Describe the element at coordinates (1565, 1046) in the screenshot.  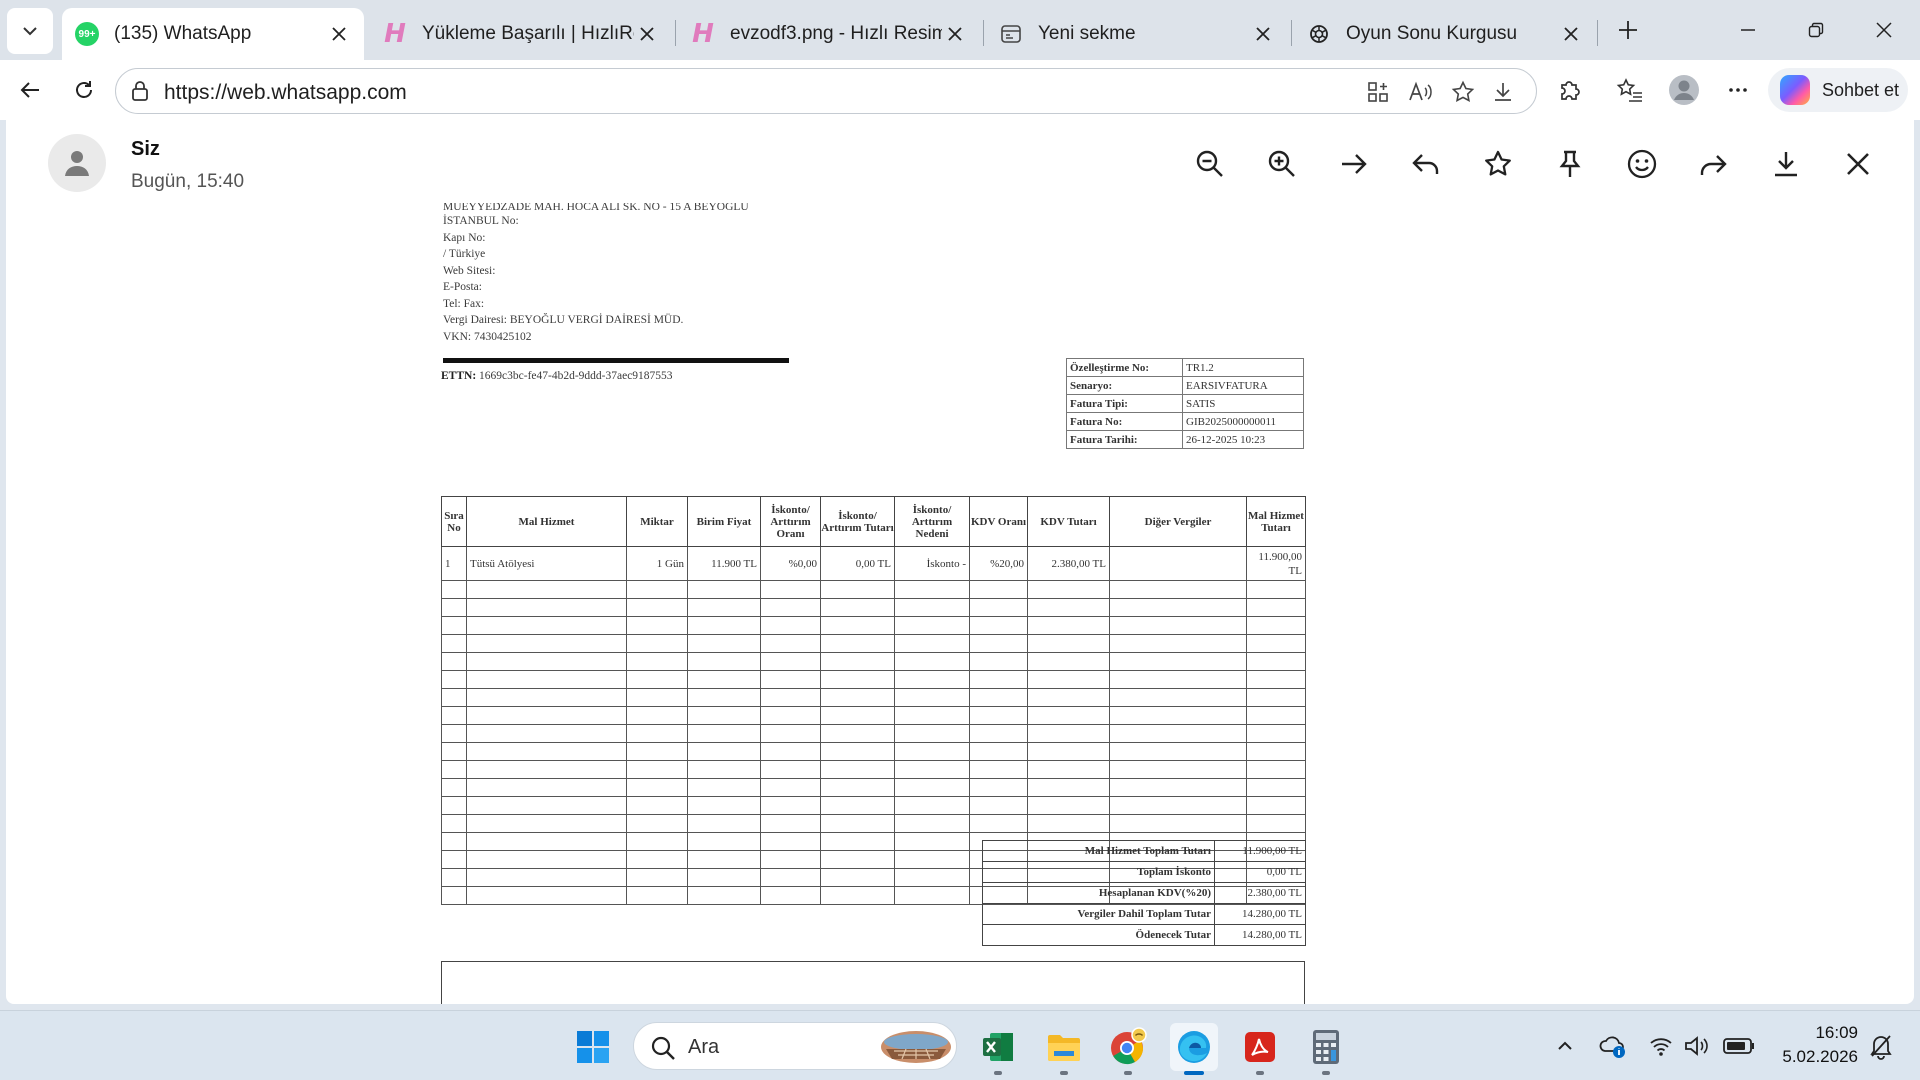
I see `show-hidden-icons-button` at that location.